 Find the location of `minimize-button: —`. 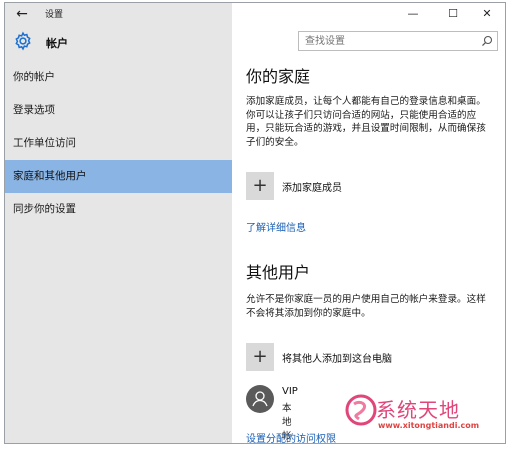

minimize-button: — is located at coordinates (413, 14).